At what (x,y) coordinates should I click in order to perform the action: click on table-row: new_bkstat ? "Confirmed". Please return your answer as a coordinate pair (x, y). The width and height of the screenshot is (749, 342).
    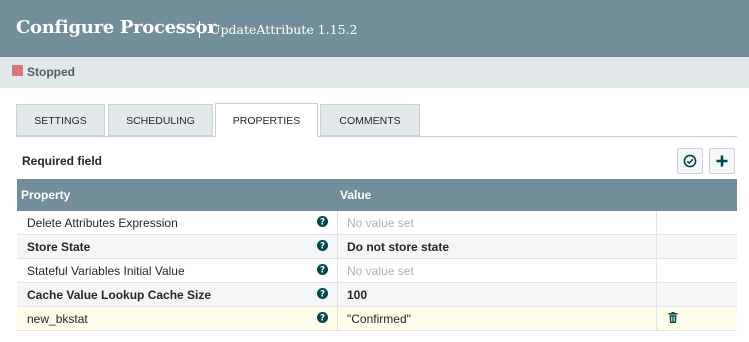
    Looking at the image, I should click on (377, 319).